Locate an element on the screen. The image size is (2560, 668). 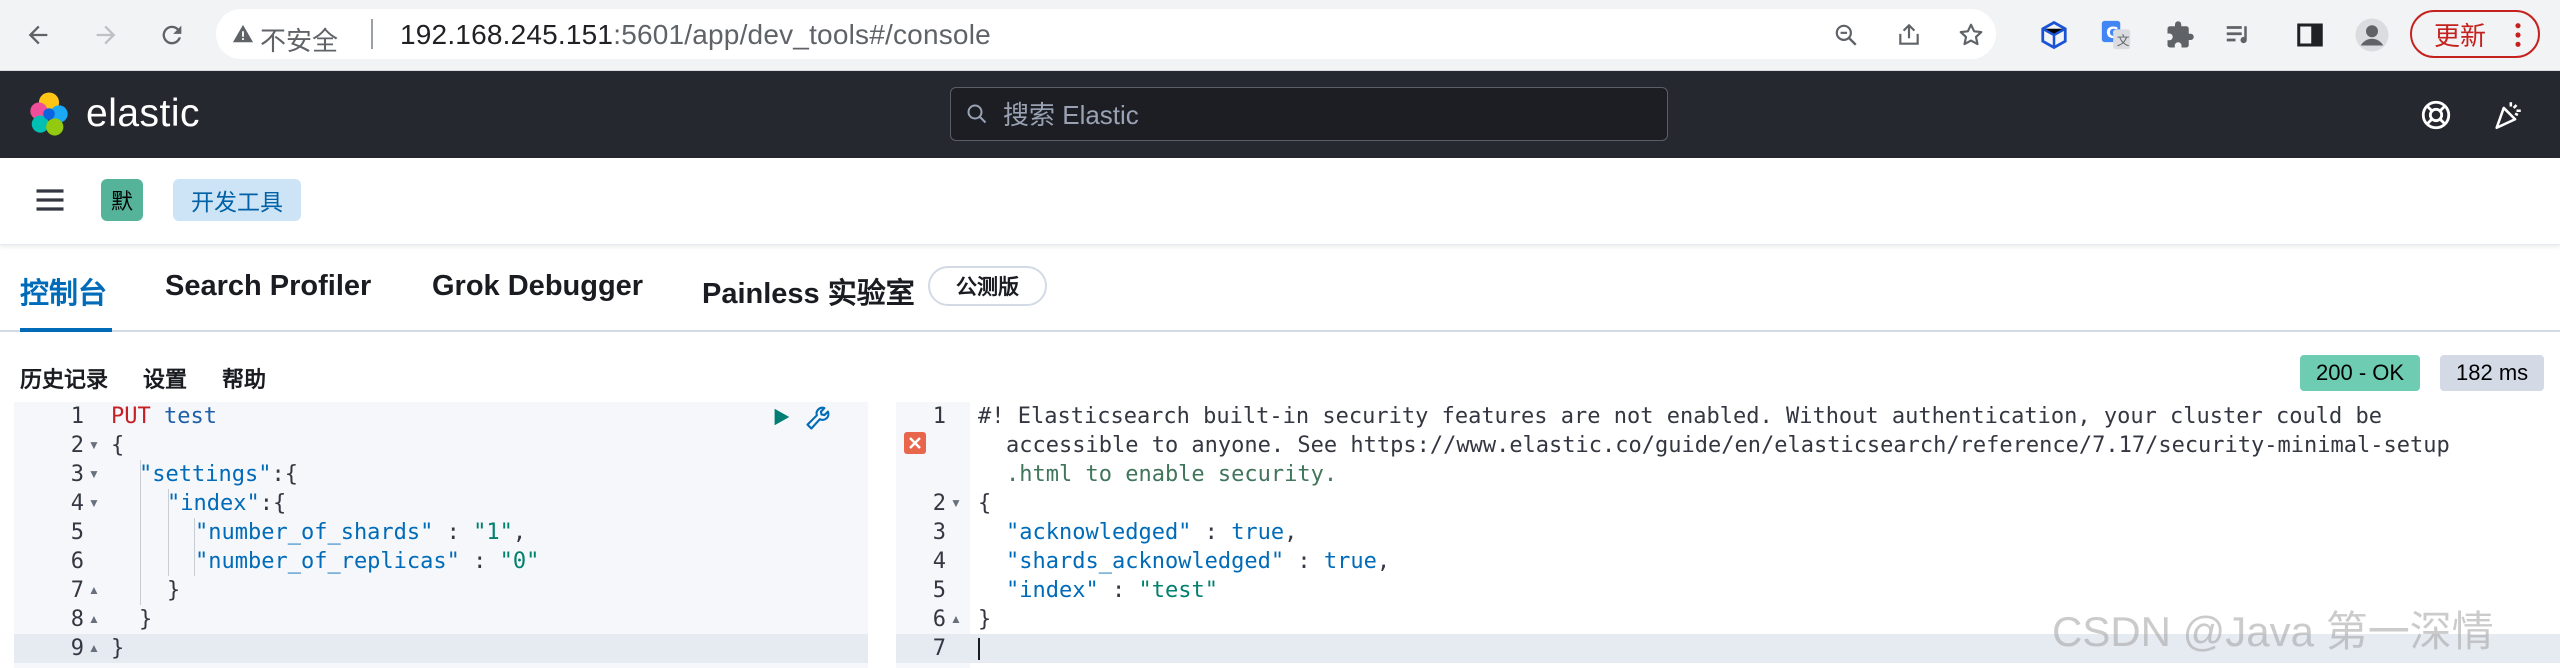
code-line: "acknowledged" : true, is located at coordinates (1151, 532).